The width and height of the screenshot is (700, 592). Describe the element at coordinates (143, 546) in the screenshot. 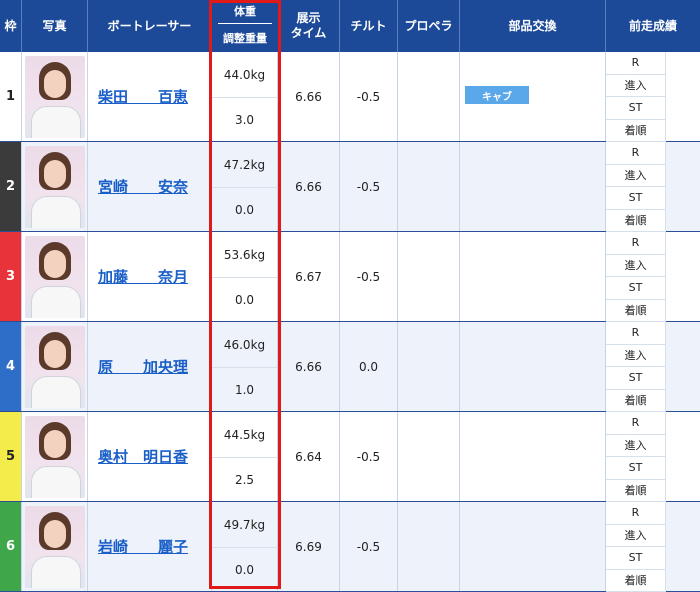

I see `racer-name-link: 岩崎 麗子` at that location.